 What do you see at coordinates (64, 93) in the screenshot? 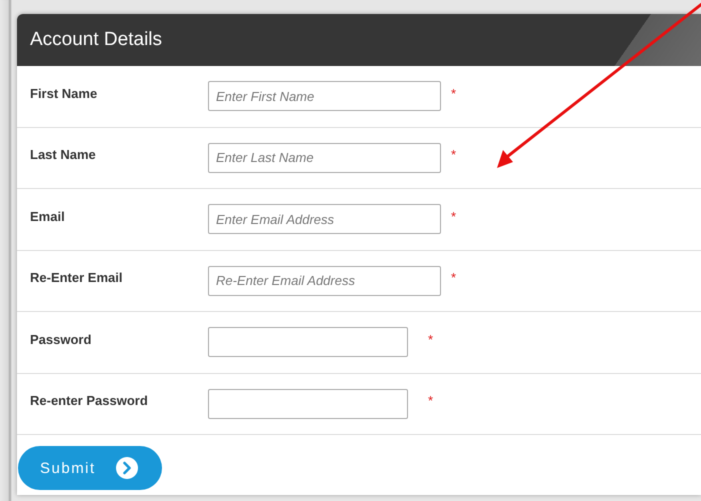
I see `field-label: First Name` at bounding box center [64, 93].